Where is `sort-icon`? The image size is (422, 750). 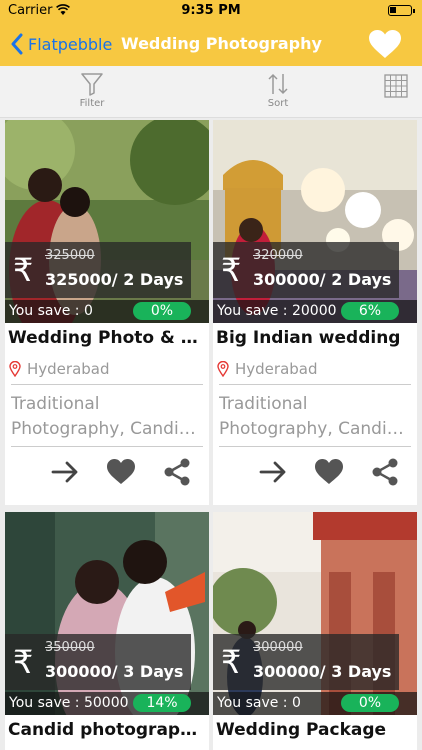 sort-icon is located at coordinates (278, 84).